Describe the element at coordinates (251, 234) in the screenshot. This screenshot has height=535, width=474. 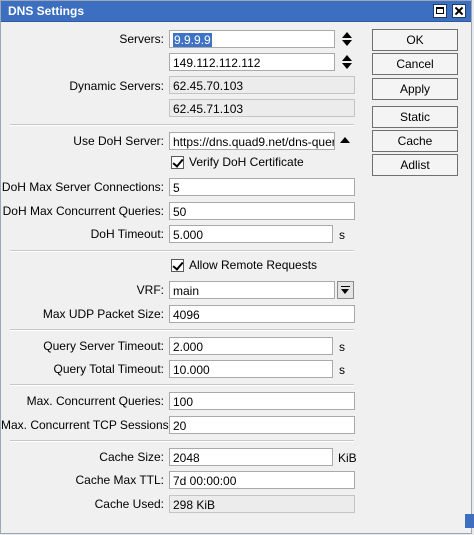
I see `doh-timeout-input: 5.000` at that location.